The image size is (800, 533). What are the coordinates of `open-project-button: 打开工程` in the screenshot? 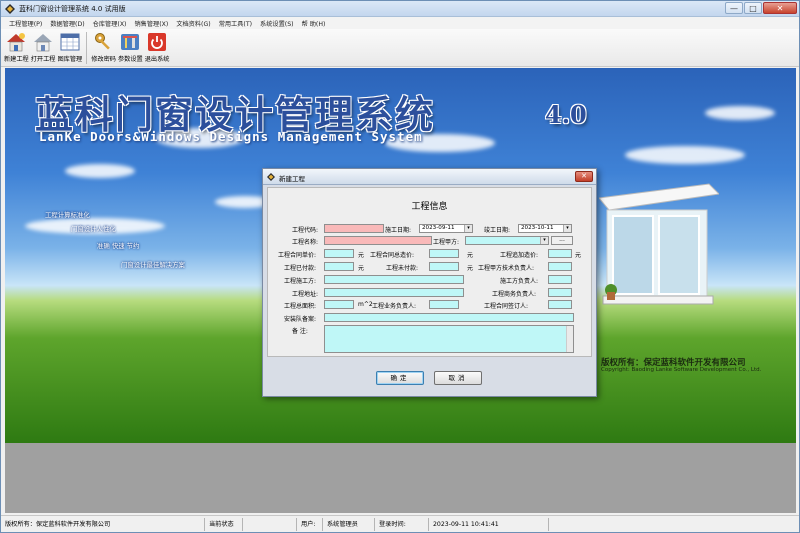 It's located at (43, 47).